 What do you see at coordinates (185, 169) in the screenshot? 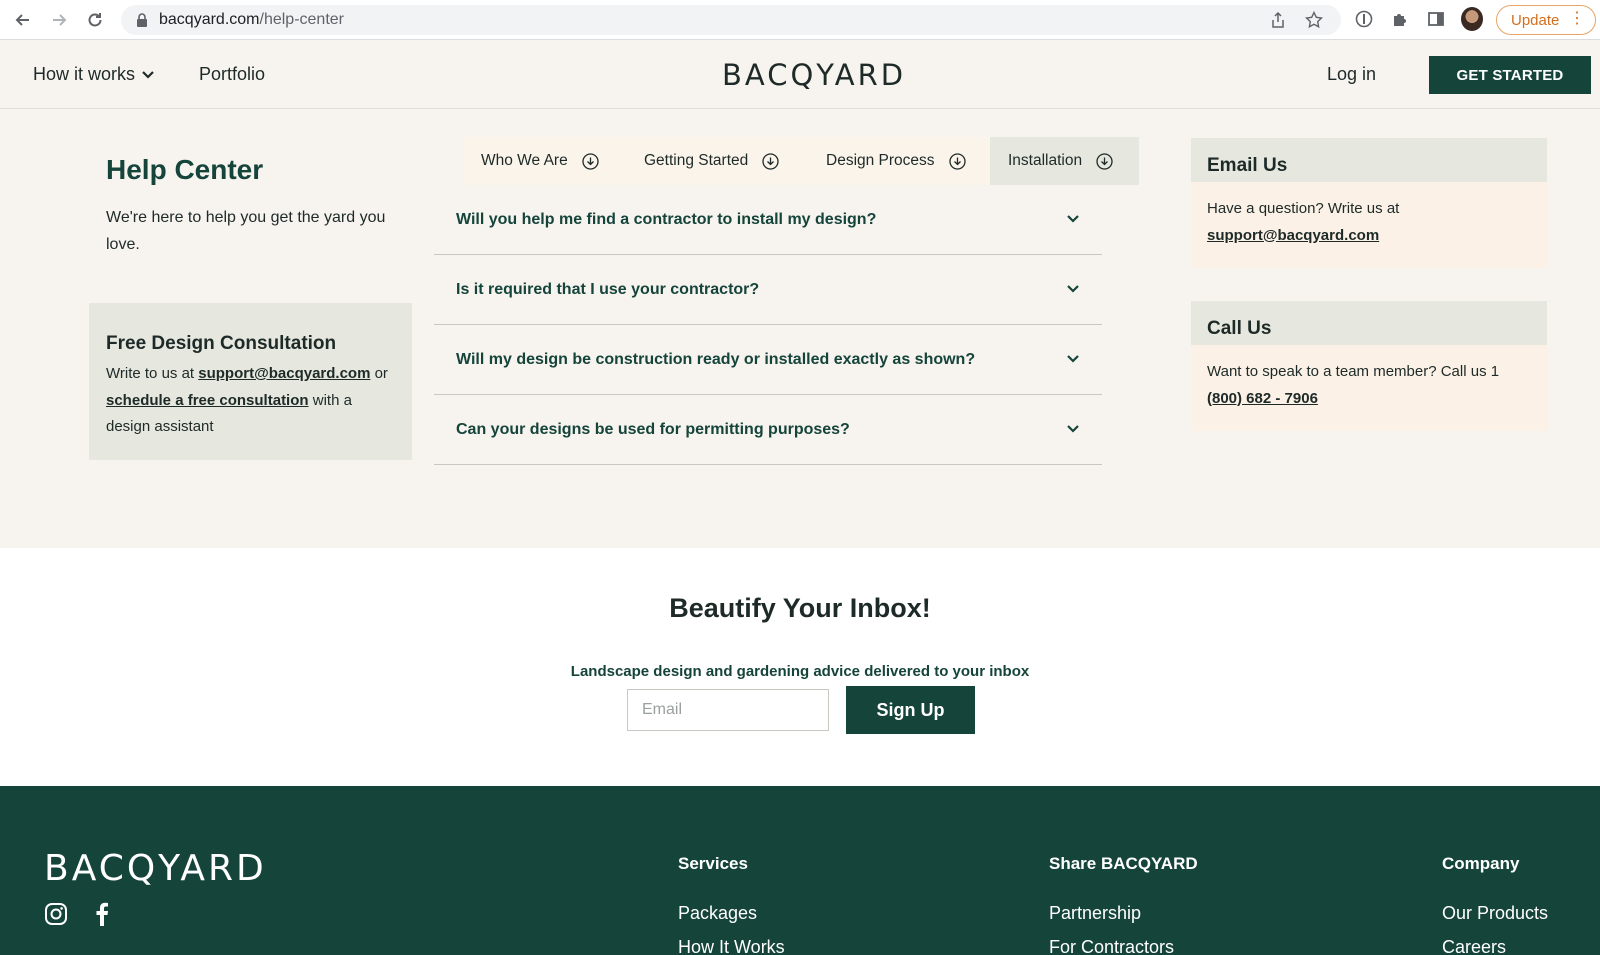
I see `page-title: Help Center` at bounding box center [185, 169].